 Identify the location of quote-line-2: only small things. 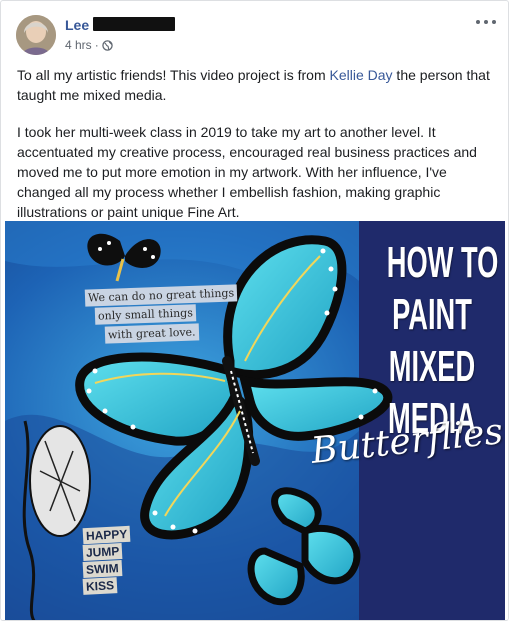
(145, 314).